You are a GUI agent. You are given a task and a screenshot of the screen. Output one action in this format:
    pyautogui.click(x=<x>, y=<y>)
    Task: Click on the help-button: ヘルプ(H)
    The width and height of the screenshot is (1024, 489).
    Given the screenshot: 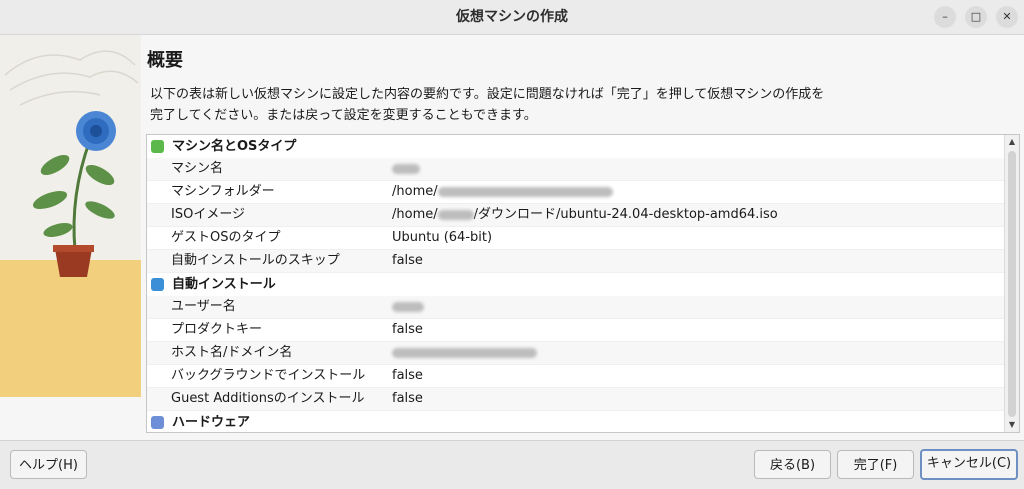 What is the action you would take?
    pyautogui.click(x=48, y=464)
    